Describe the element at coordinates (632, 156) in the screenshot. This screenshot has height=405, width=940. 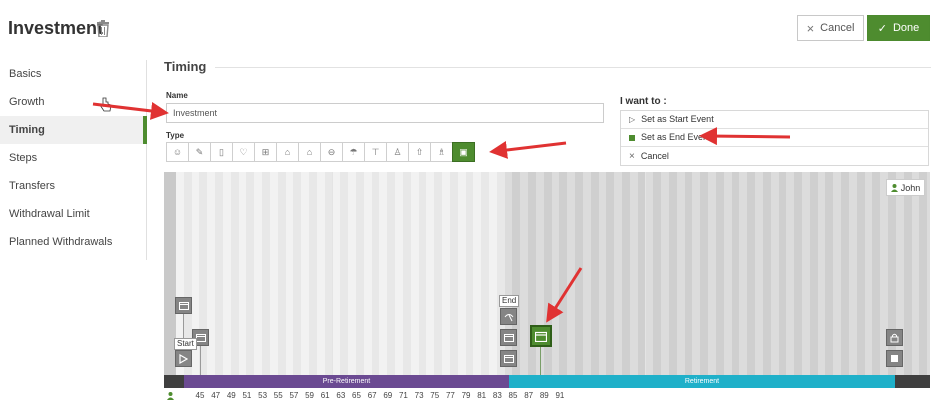
I see `close-icon: ×` at that location.